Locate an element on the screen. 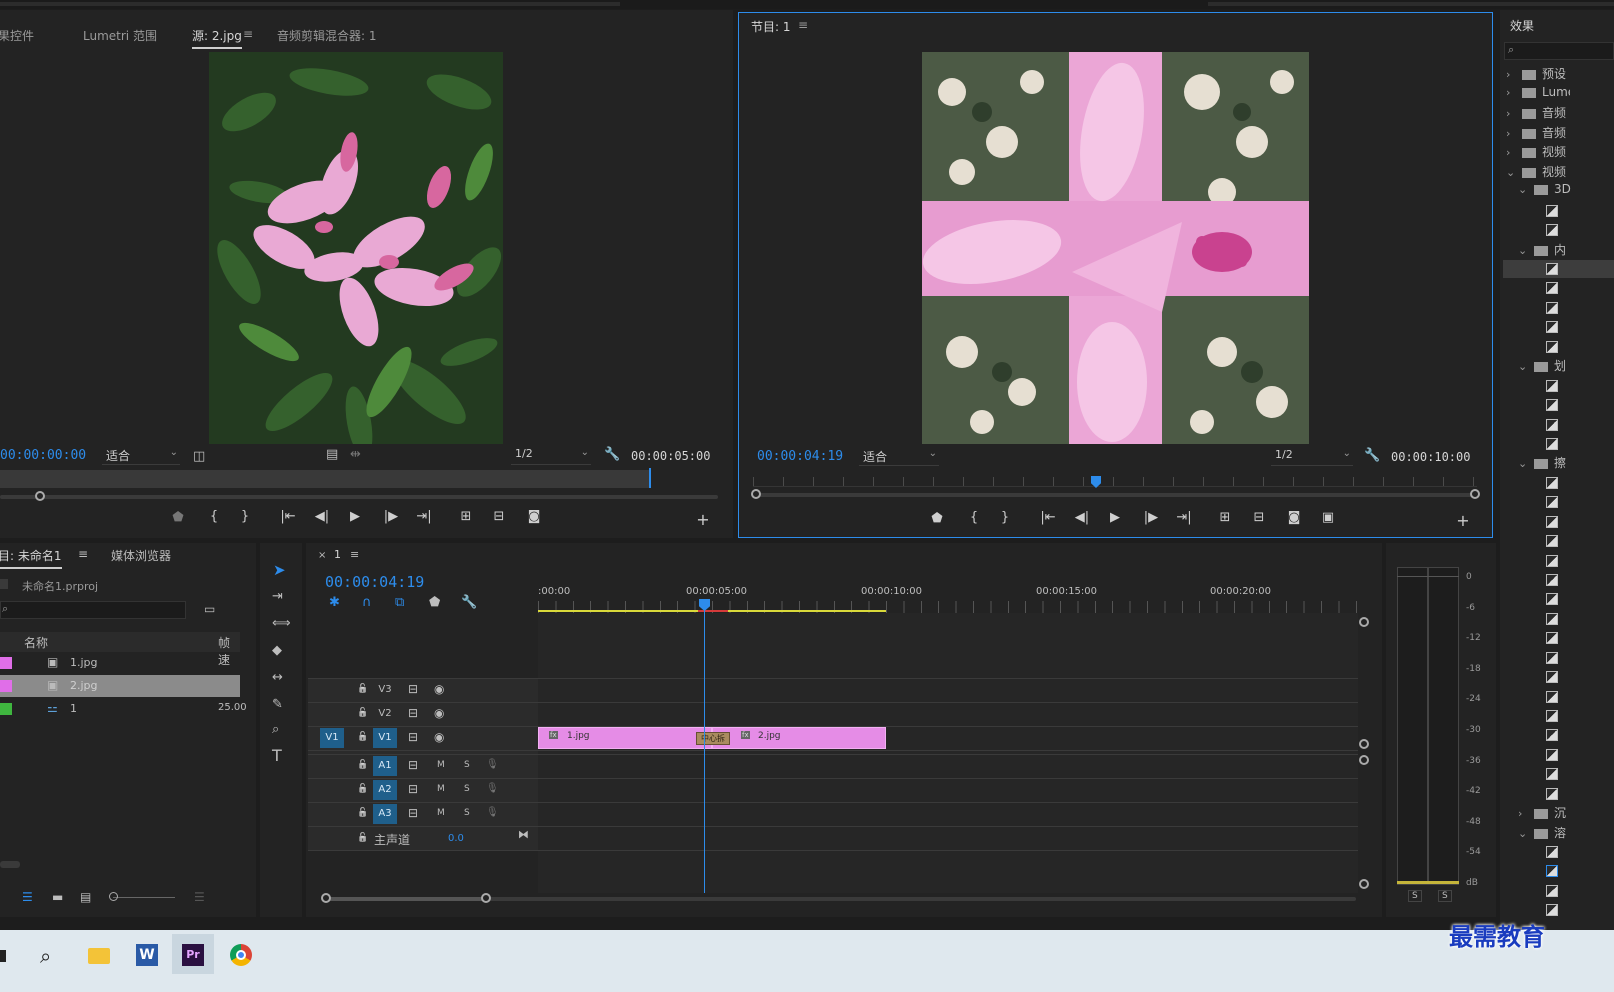 This screenshot has height=992, width=1614. step-forward-icon: |▶ is located at coordinates (391, 516).